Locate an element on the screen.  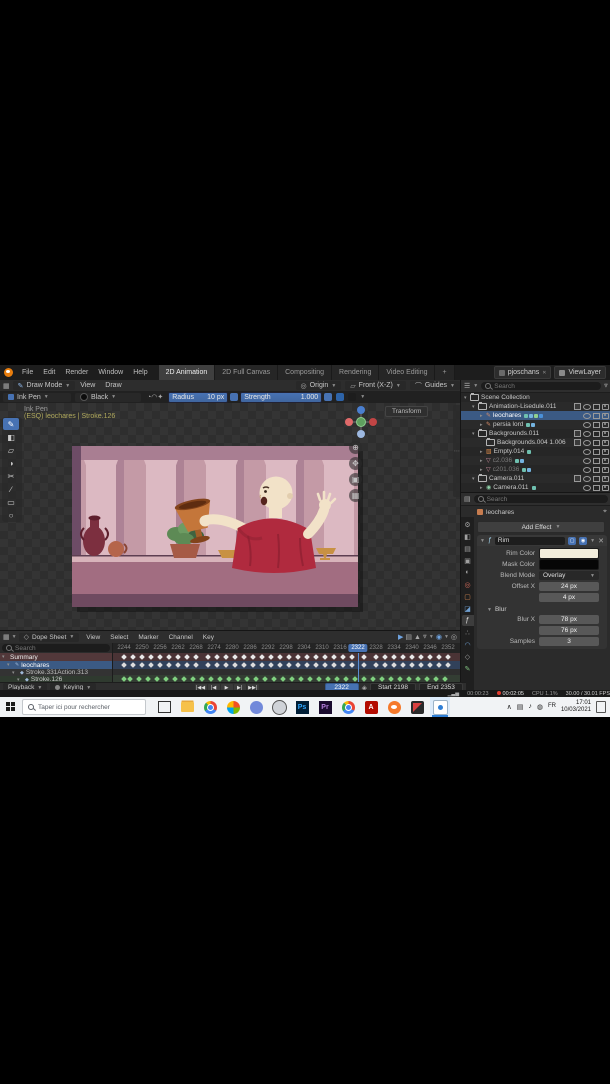
axis-z-neg is located at coordinates (361, 434).